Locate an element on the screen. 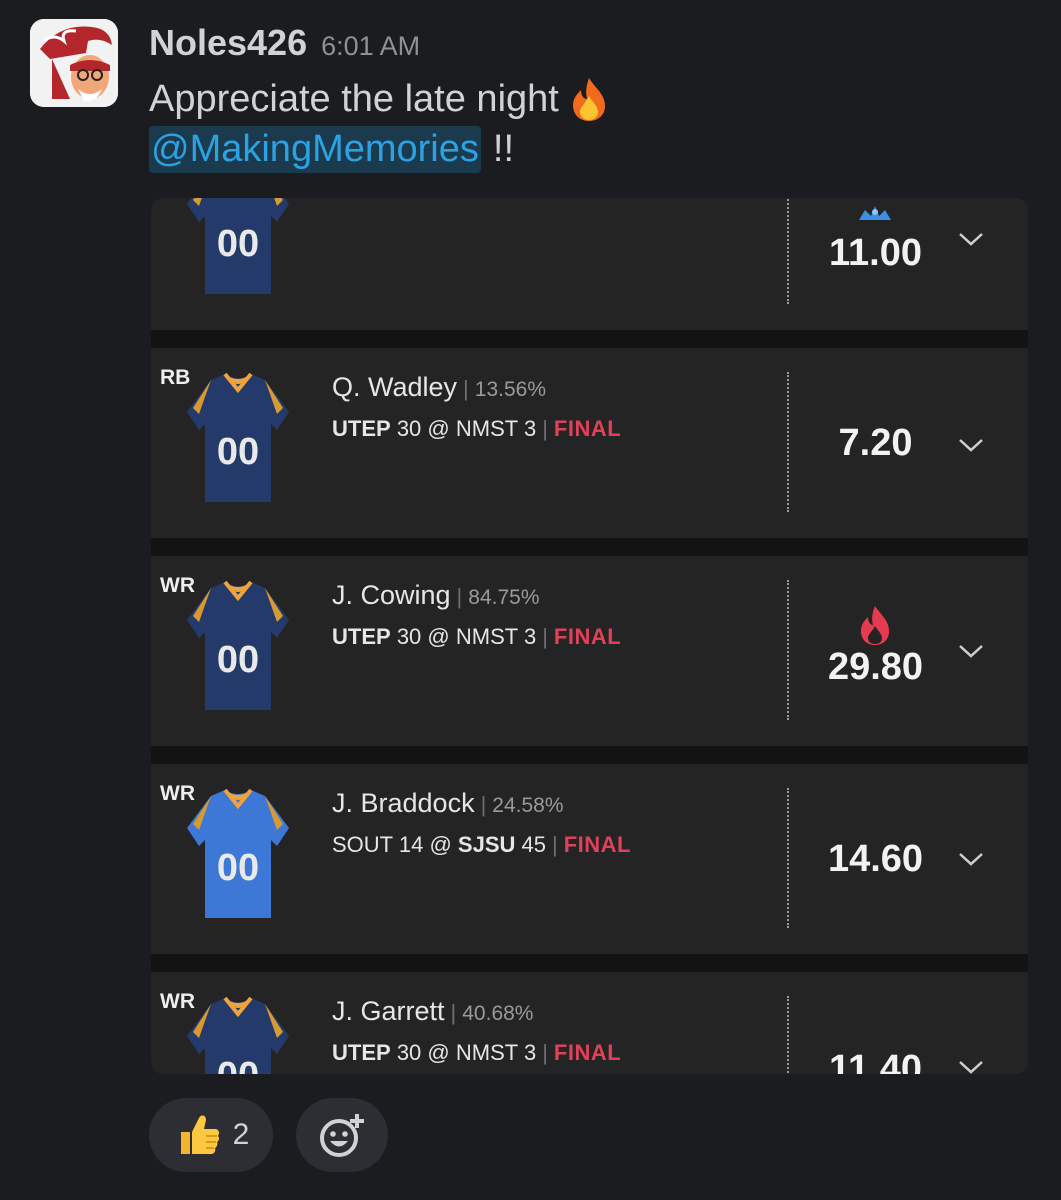 This screenshot has height=1200, width=1061. ownership-percent: 13.56% is located at coordinates (510, 389).